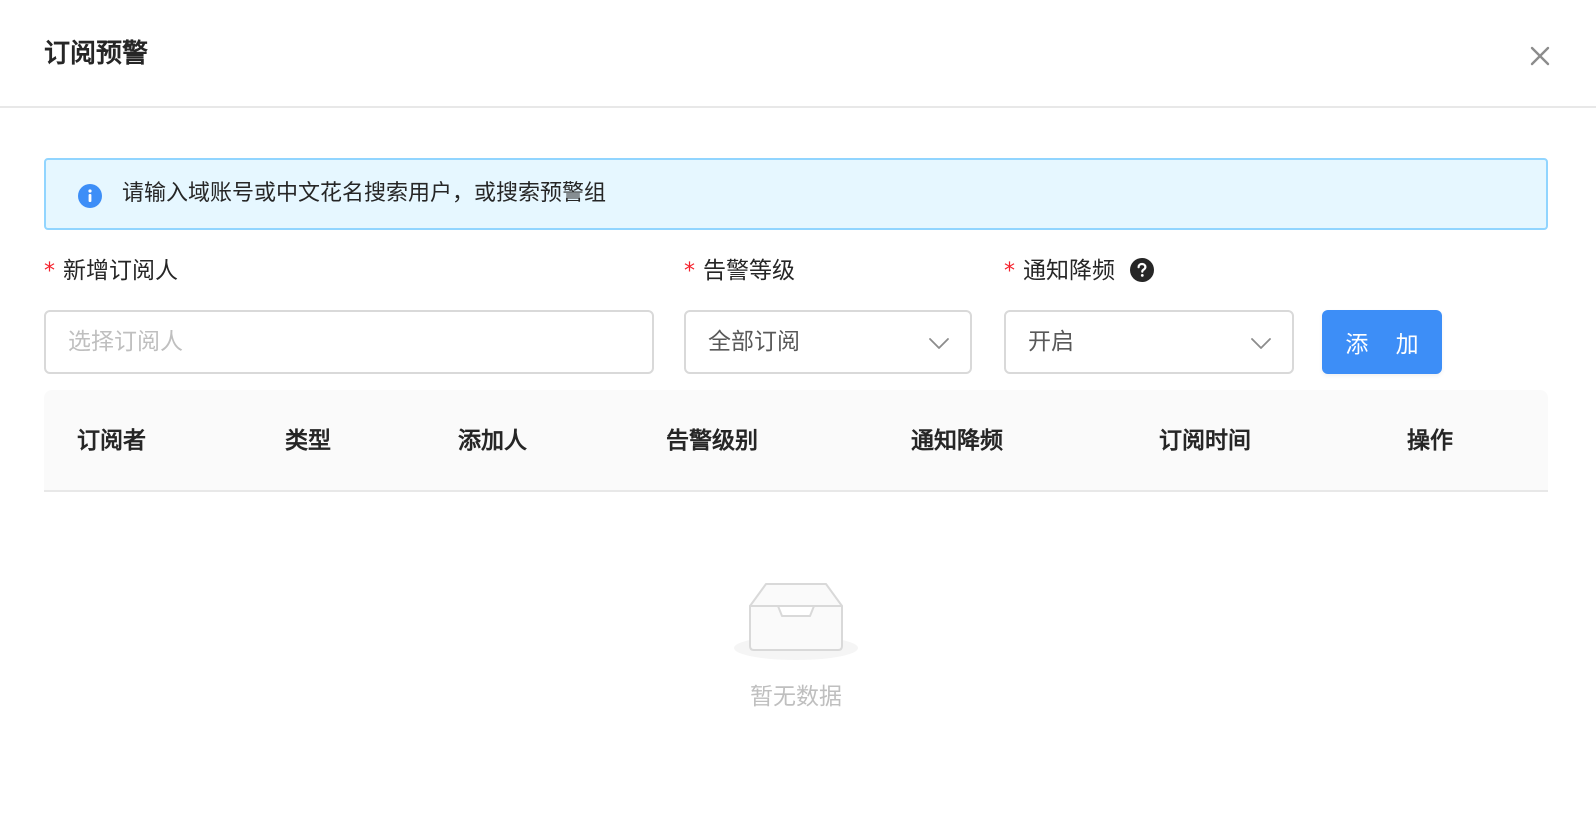 The image size is (1596, 822). Describe the element at coordinates (957, 441) in the screenshot. I see `column-header-notify-throttle: 通知降频` at that location.